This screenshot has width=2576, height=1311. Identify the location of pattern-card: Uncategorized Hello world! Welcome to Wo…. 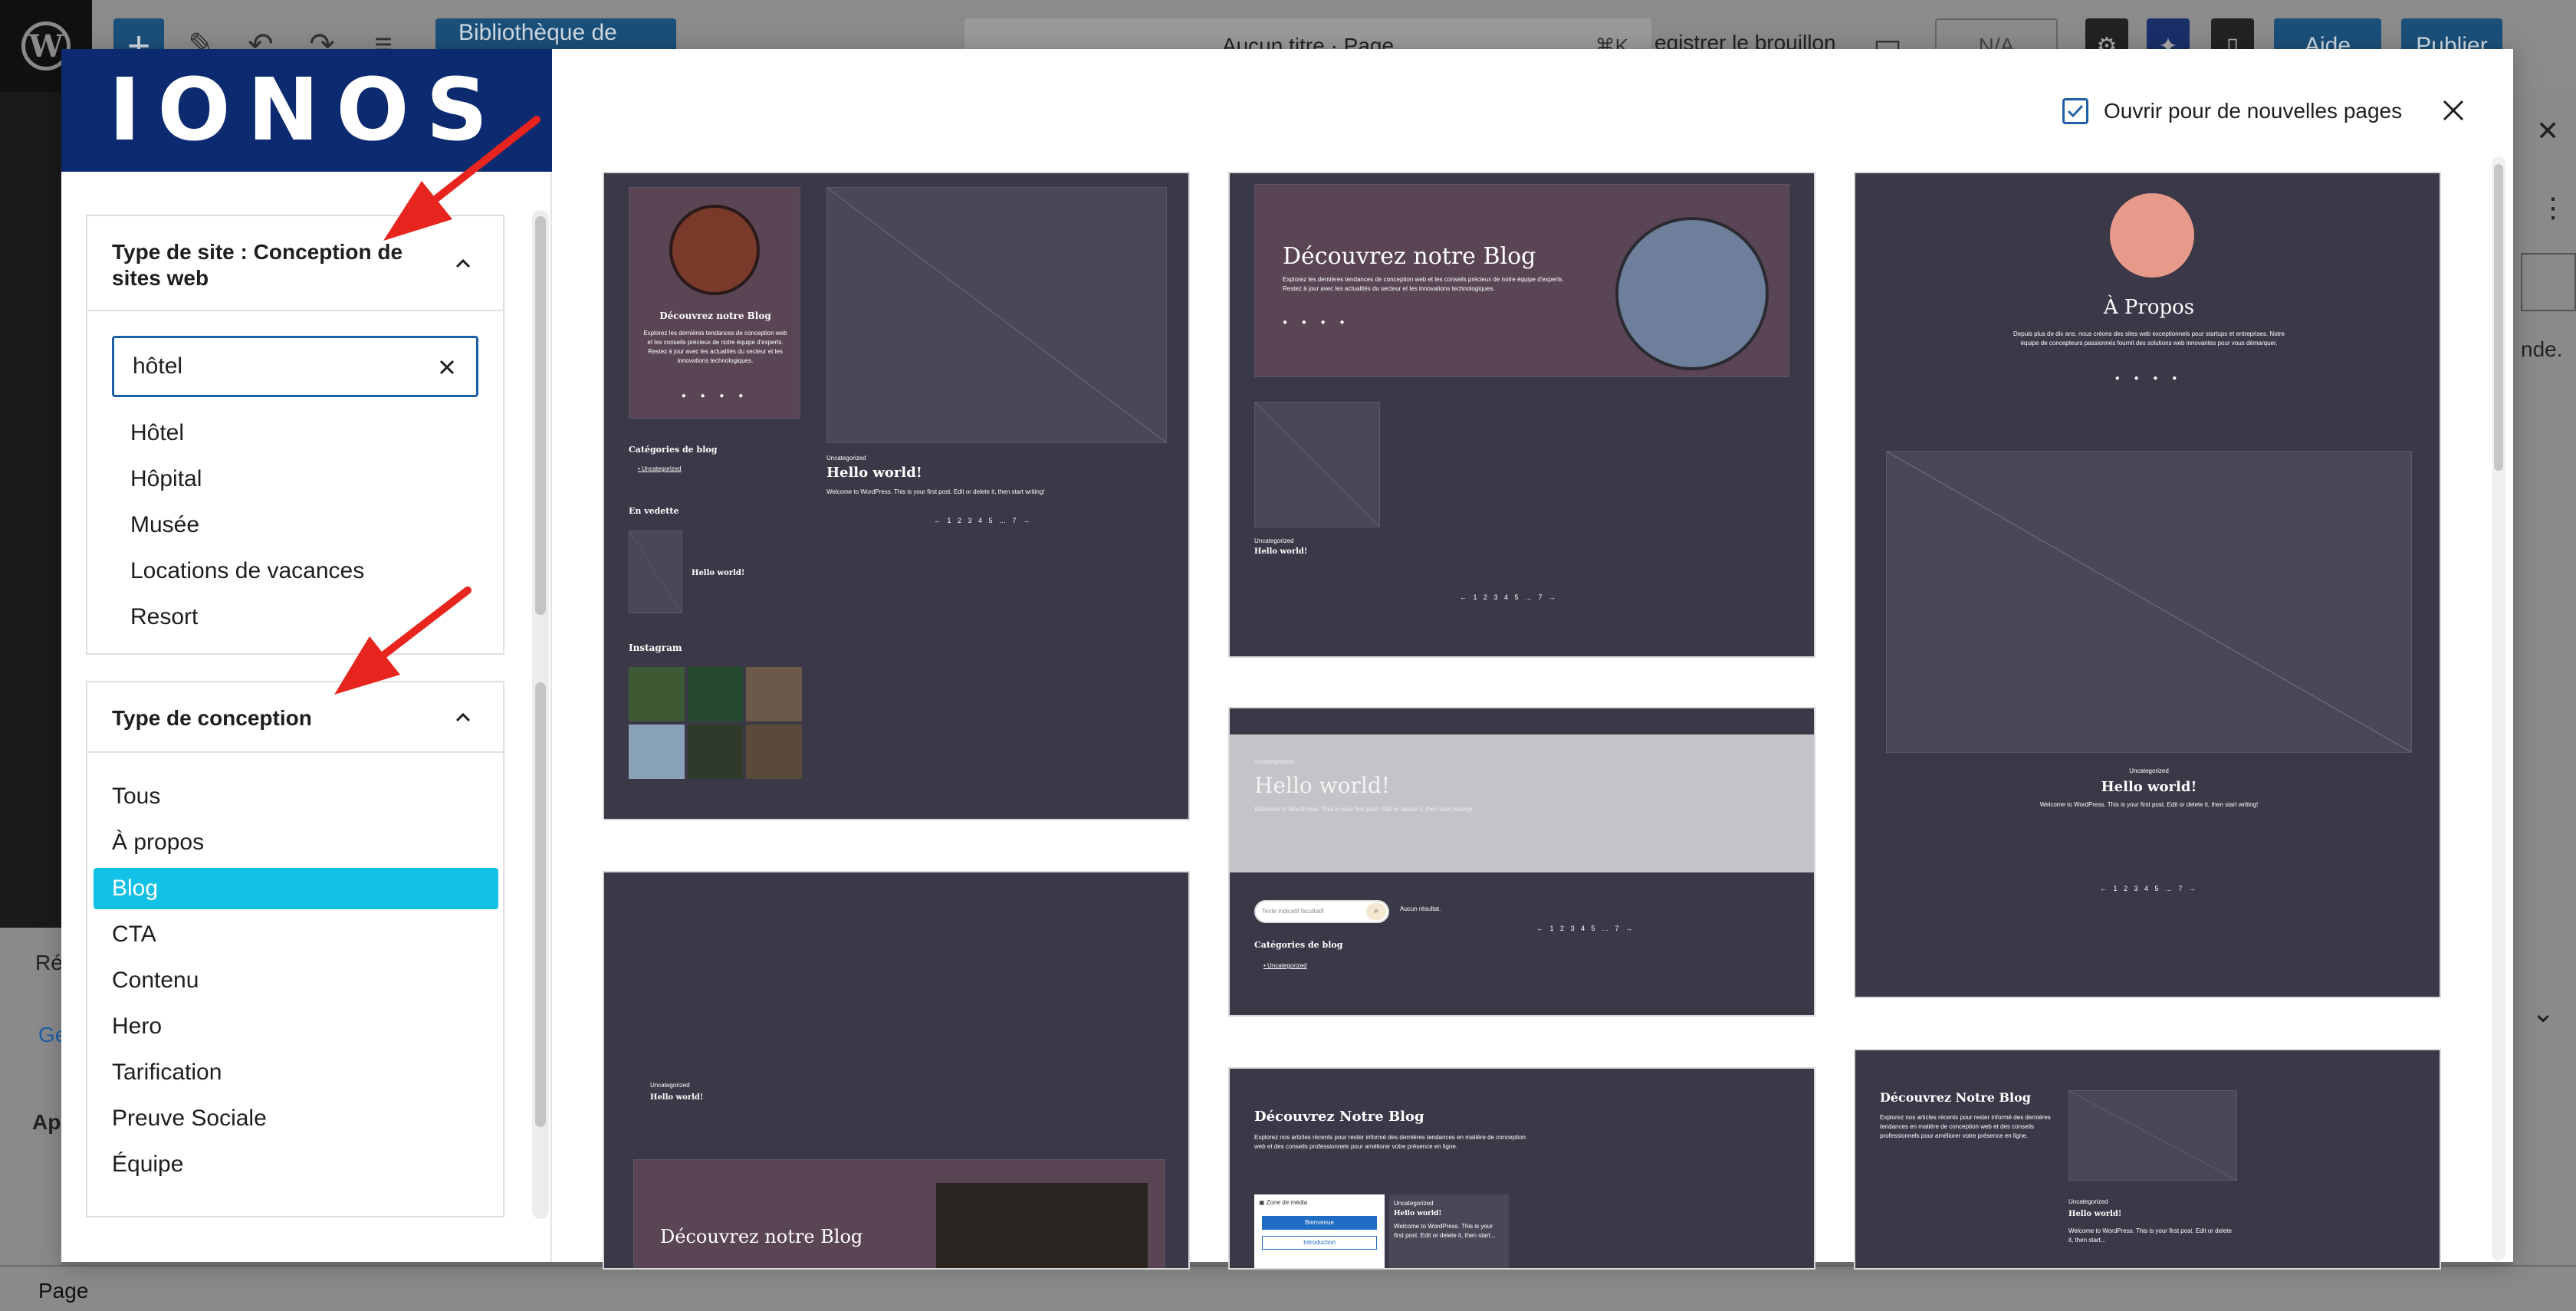
(1522, 862).